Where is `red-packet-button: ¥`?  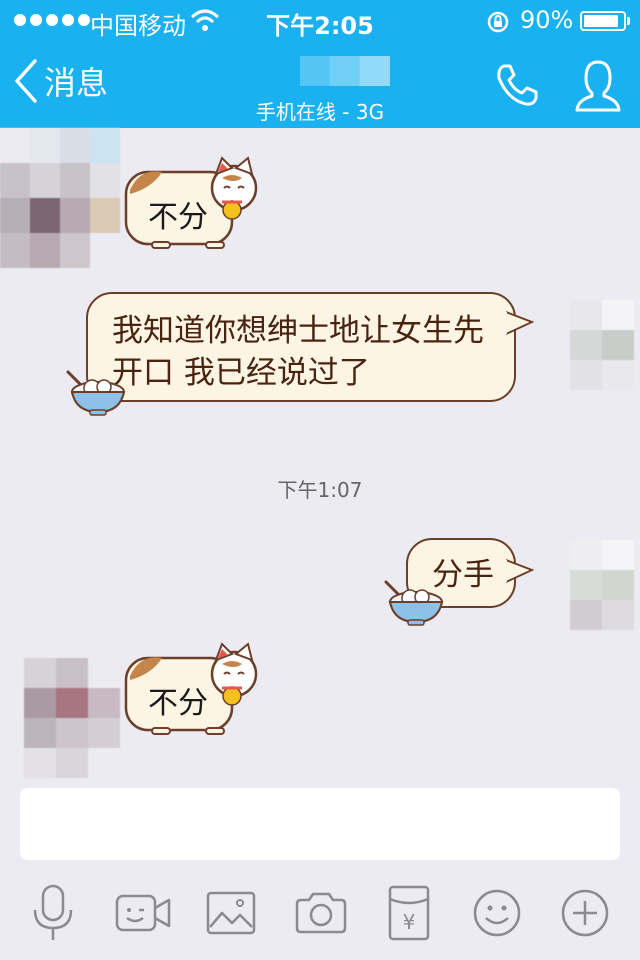 red-packet-button: ¥ is located at coordinates (409, 913).